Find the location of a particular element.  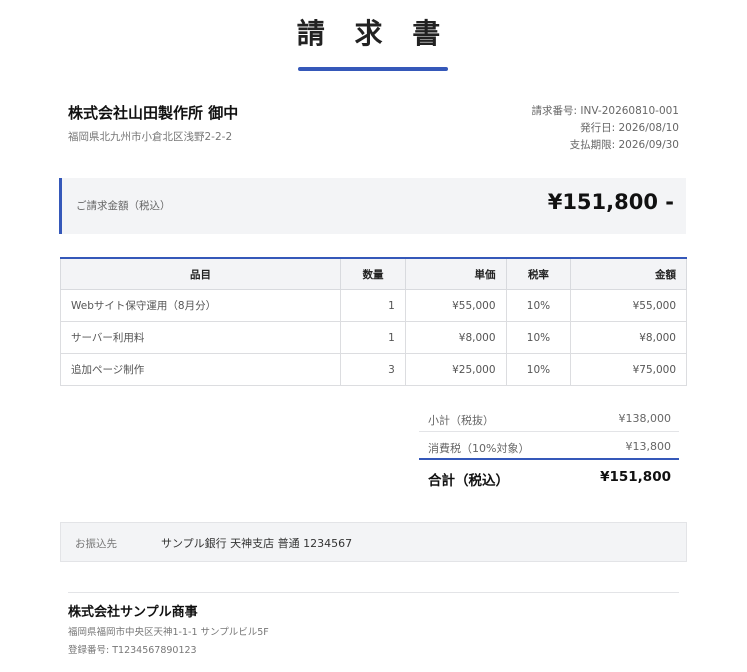

item-qty: 3 is located at coordinates (373, 369).